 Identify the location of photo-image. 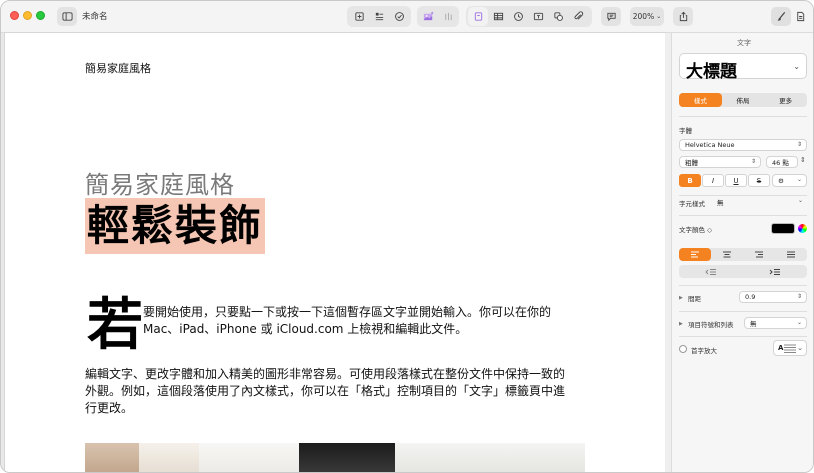
(335, 457).